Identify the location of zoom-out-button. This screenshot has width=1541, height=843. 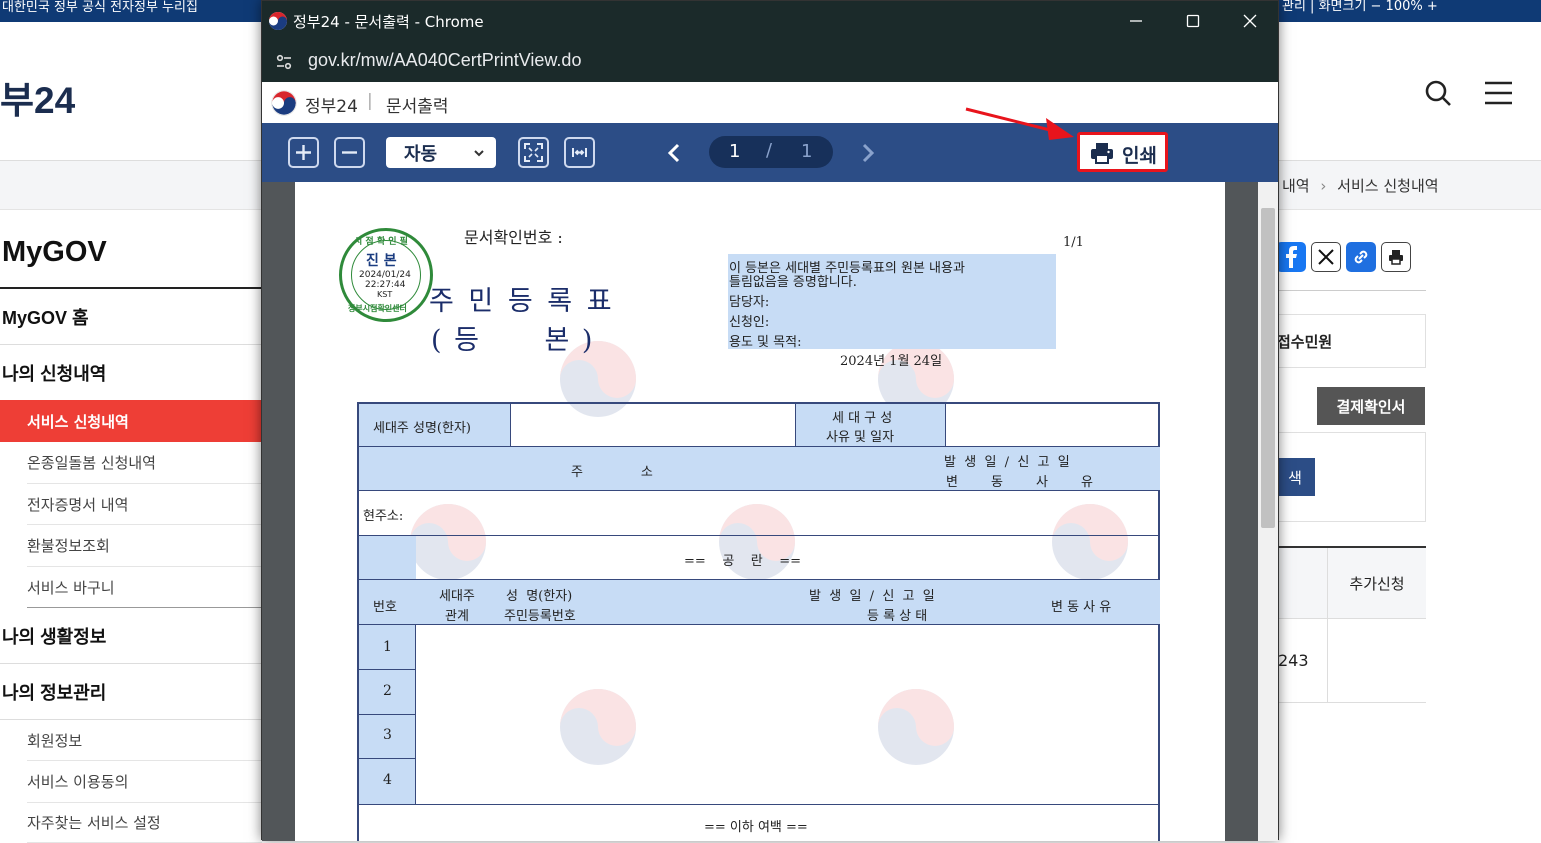
(349, 152).